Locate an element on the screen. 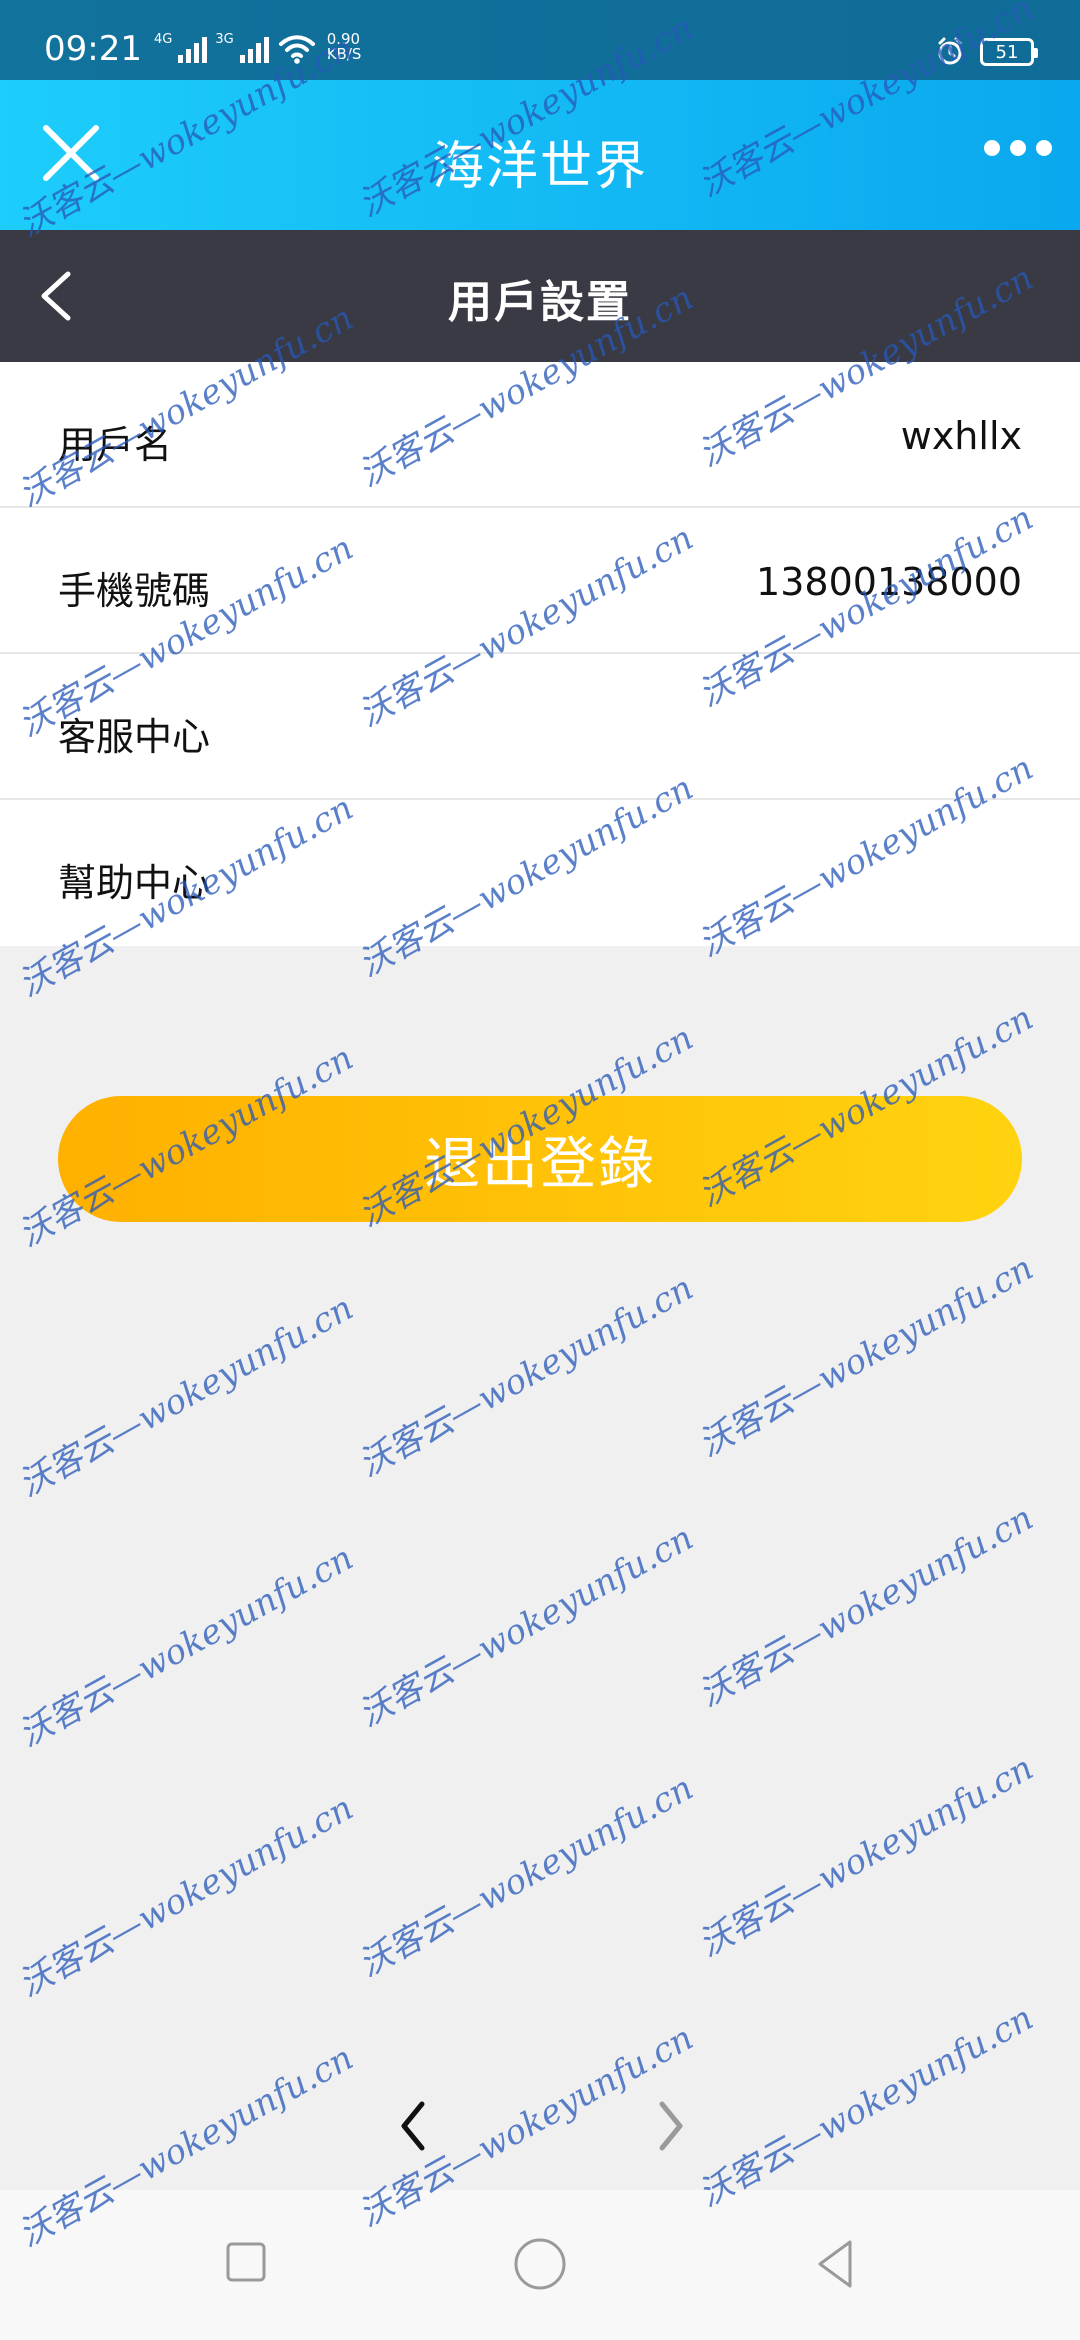 Image resolution: width=1080 pixels, height=2340 pixels. status-left: 09:21 4G 3G 0.90 KB/S is located at coordinates (203, 49).